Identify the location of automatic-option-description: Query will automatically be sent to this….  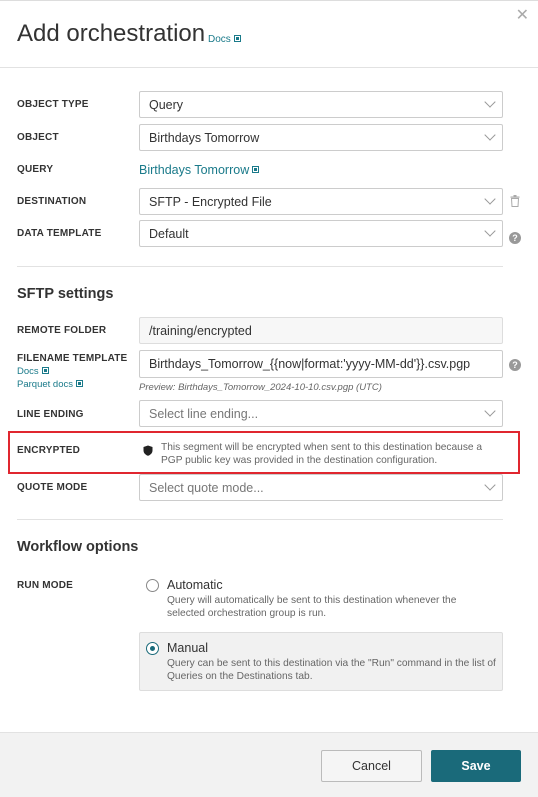
(312, 607).